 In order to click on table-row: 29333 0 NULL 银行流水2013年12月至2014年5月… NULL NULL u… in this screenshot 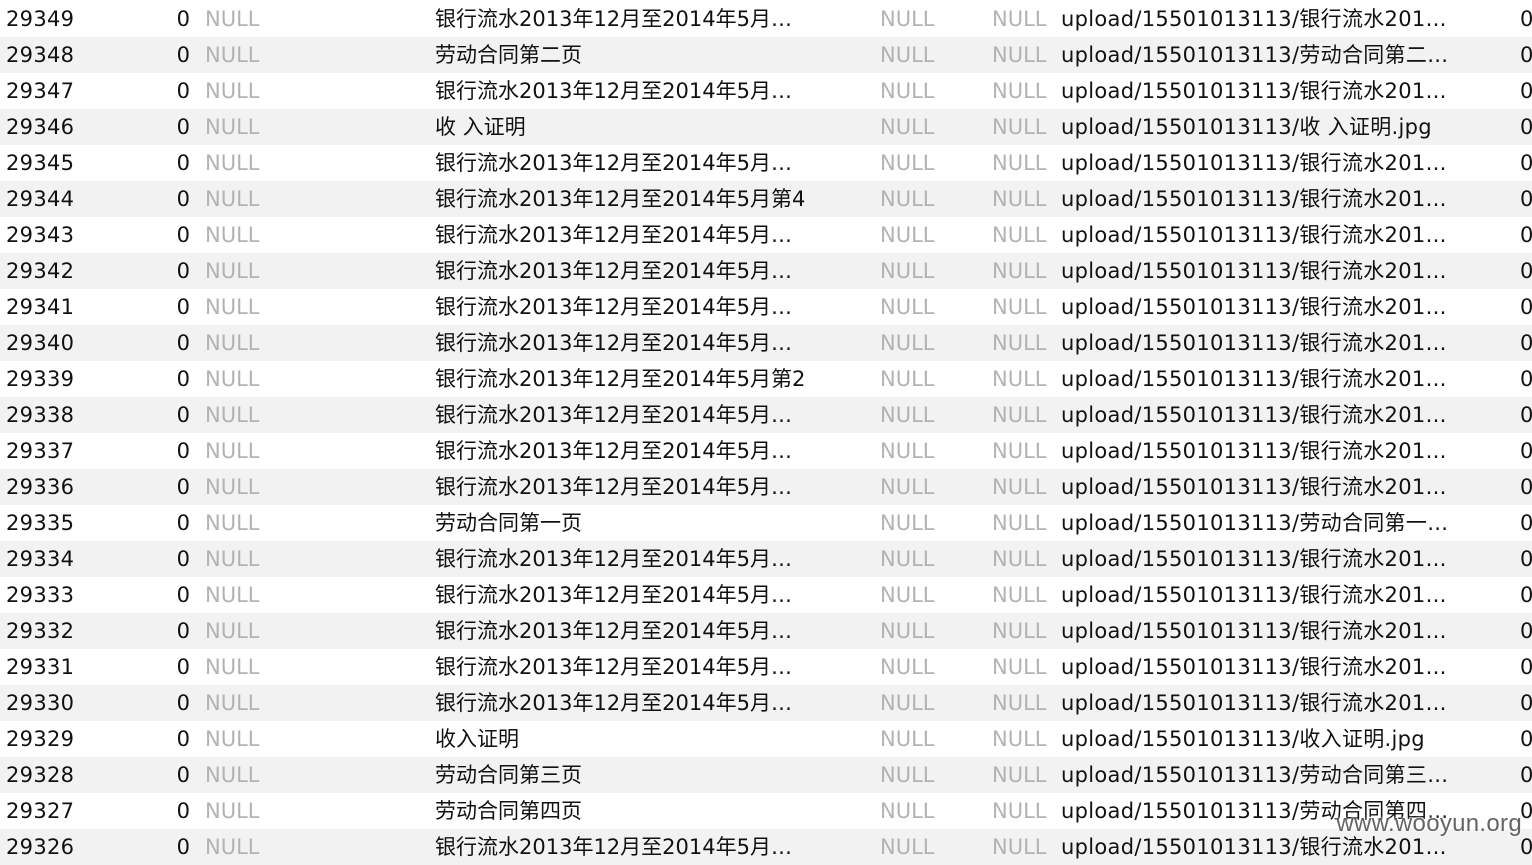, I will do `click(766, 595)`.